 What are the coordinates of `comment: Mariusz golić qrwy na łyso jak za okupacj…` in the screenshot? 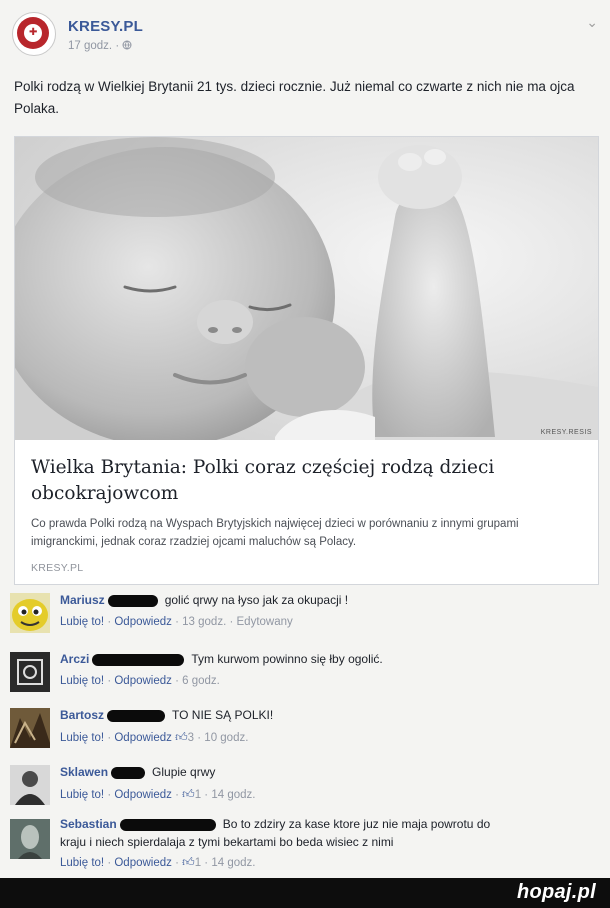 It's located at (305, 617).